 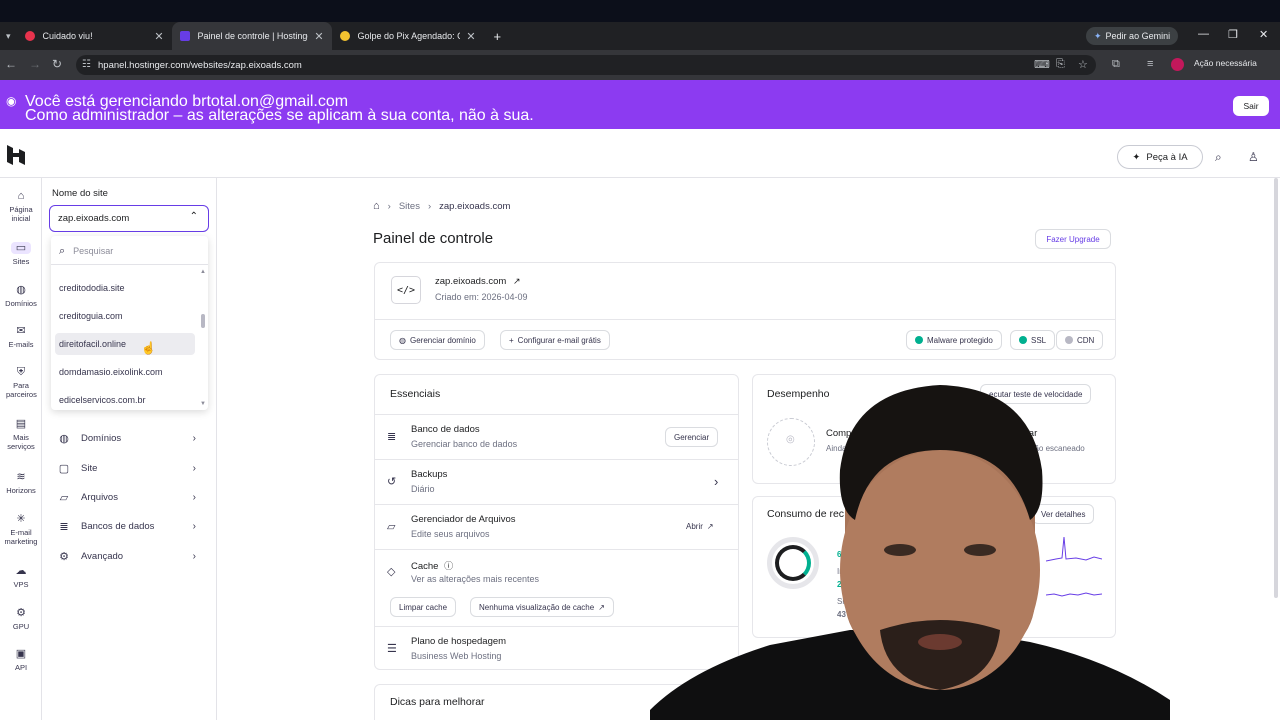 I want to click on breadcrumb-sites: Sites, so click(x=409, y=206).